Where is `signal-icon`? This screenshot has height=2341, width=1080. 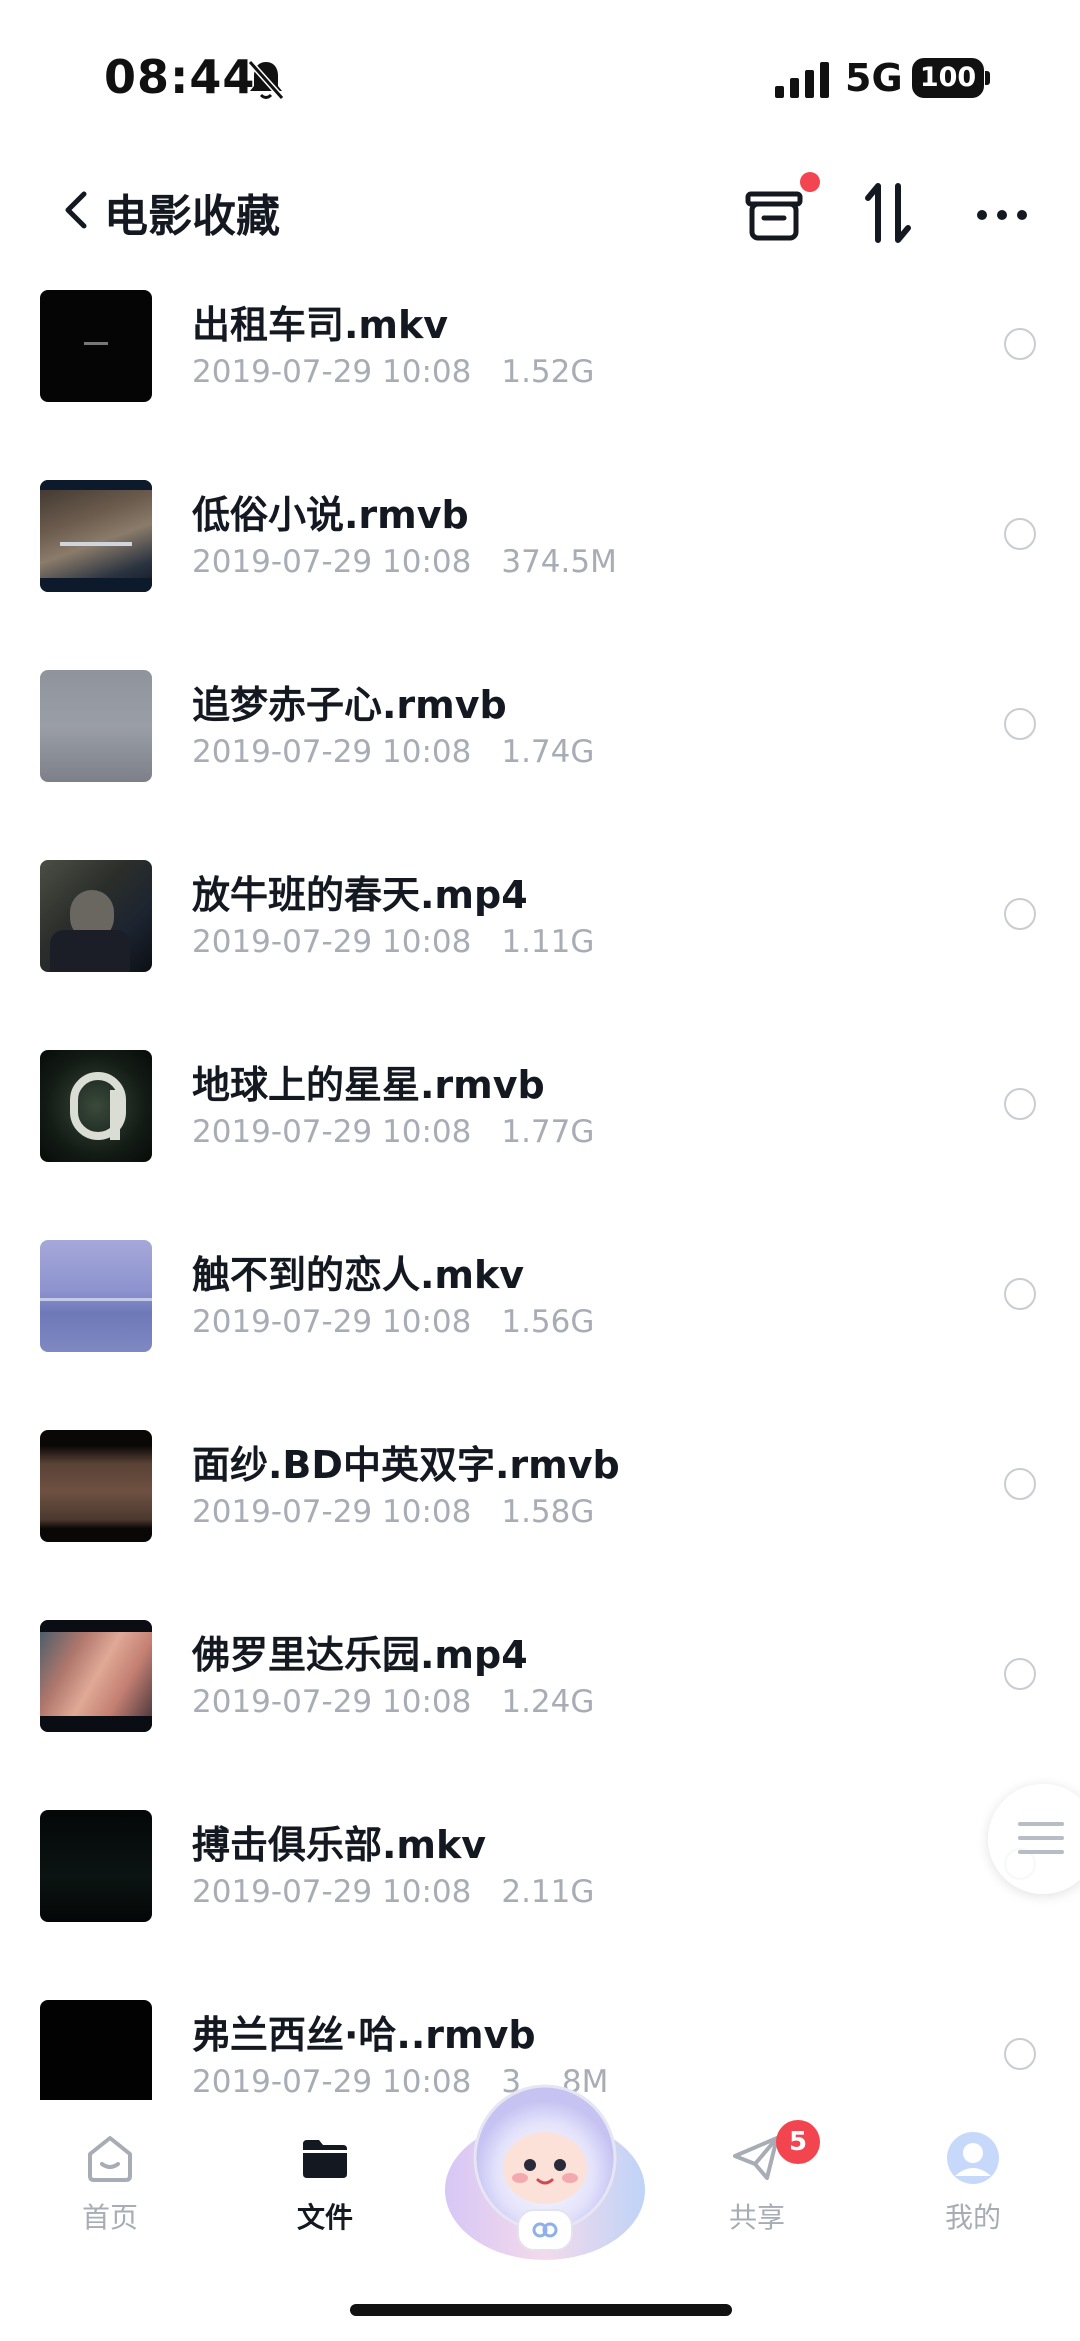
signal-icon is located at coordinates (802, 80).